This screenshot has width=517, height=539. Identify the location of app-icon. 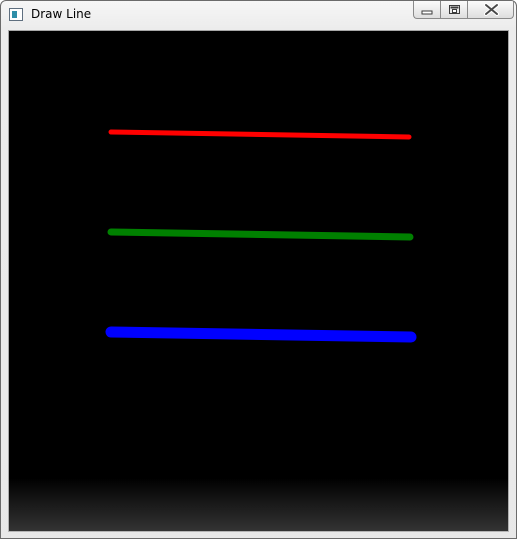
(16, 14).